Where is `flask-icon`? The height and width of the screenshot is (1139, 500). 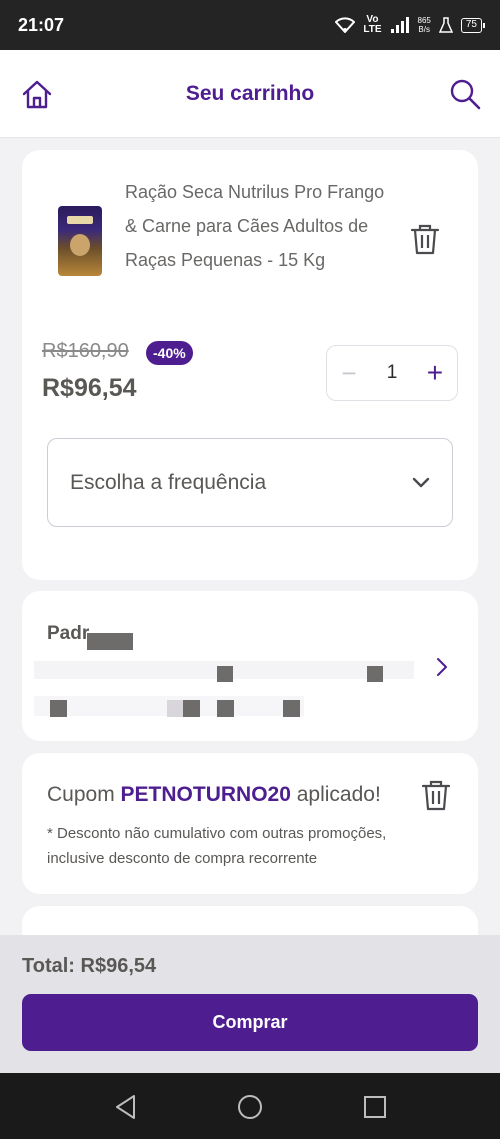 flask-icon is located at coordinates (445, 25).